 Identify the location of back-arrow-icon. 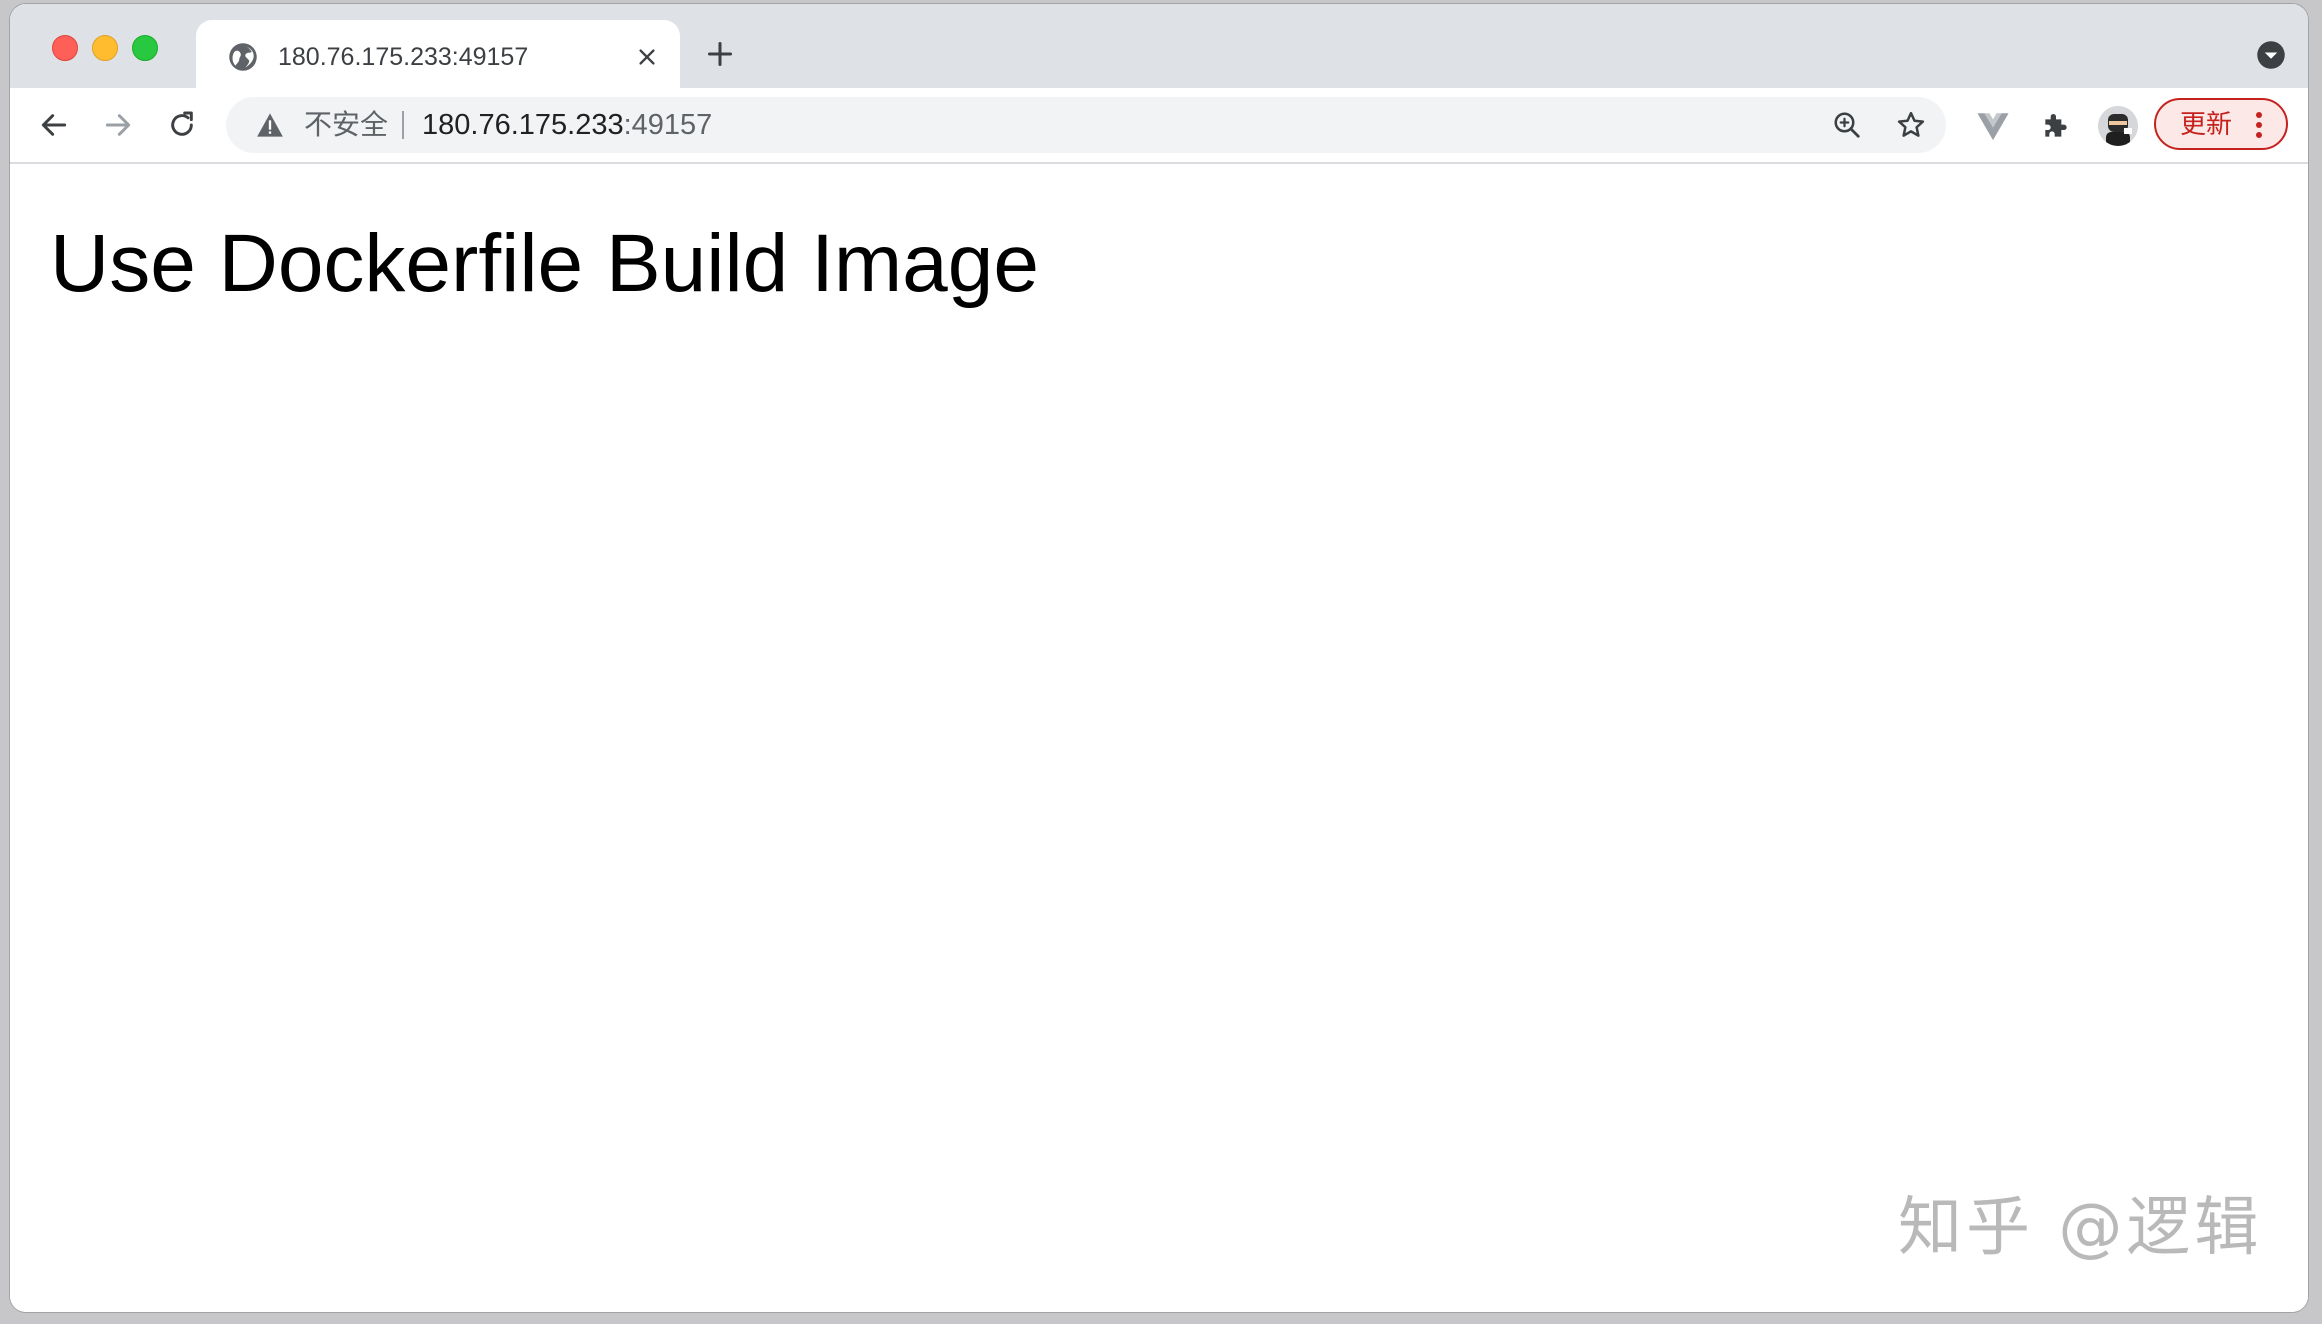
(54, 125).